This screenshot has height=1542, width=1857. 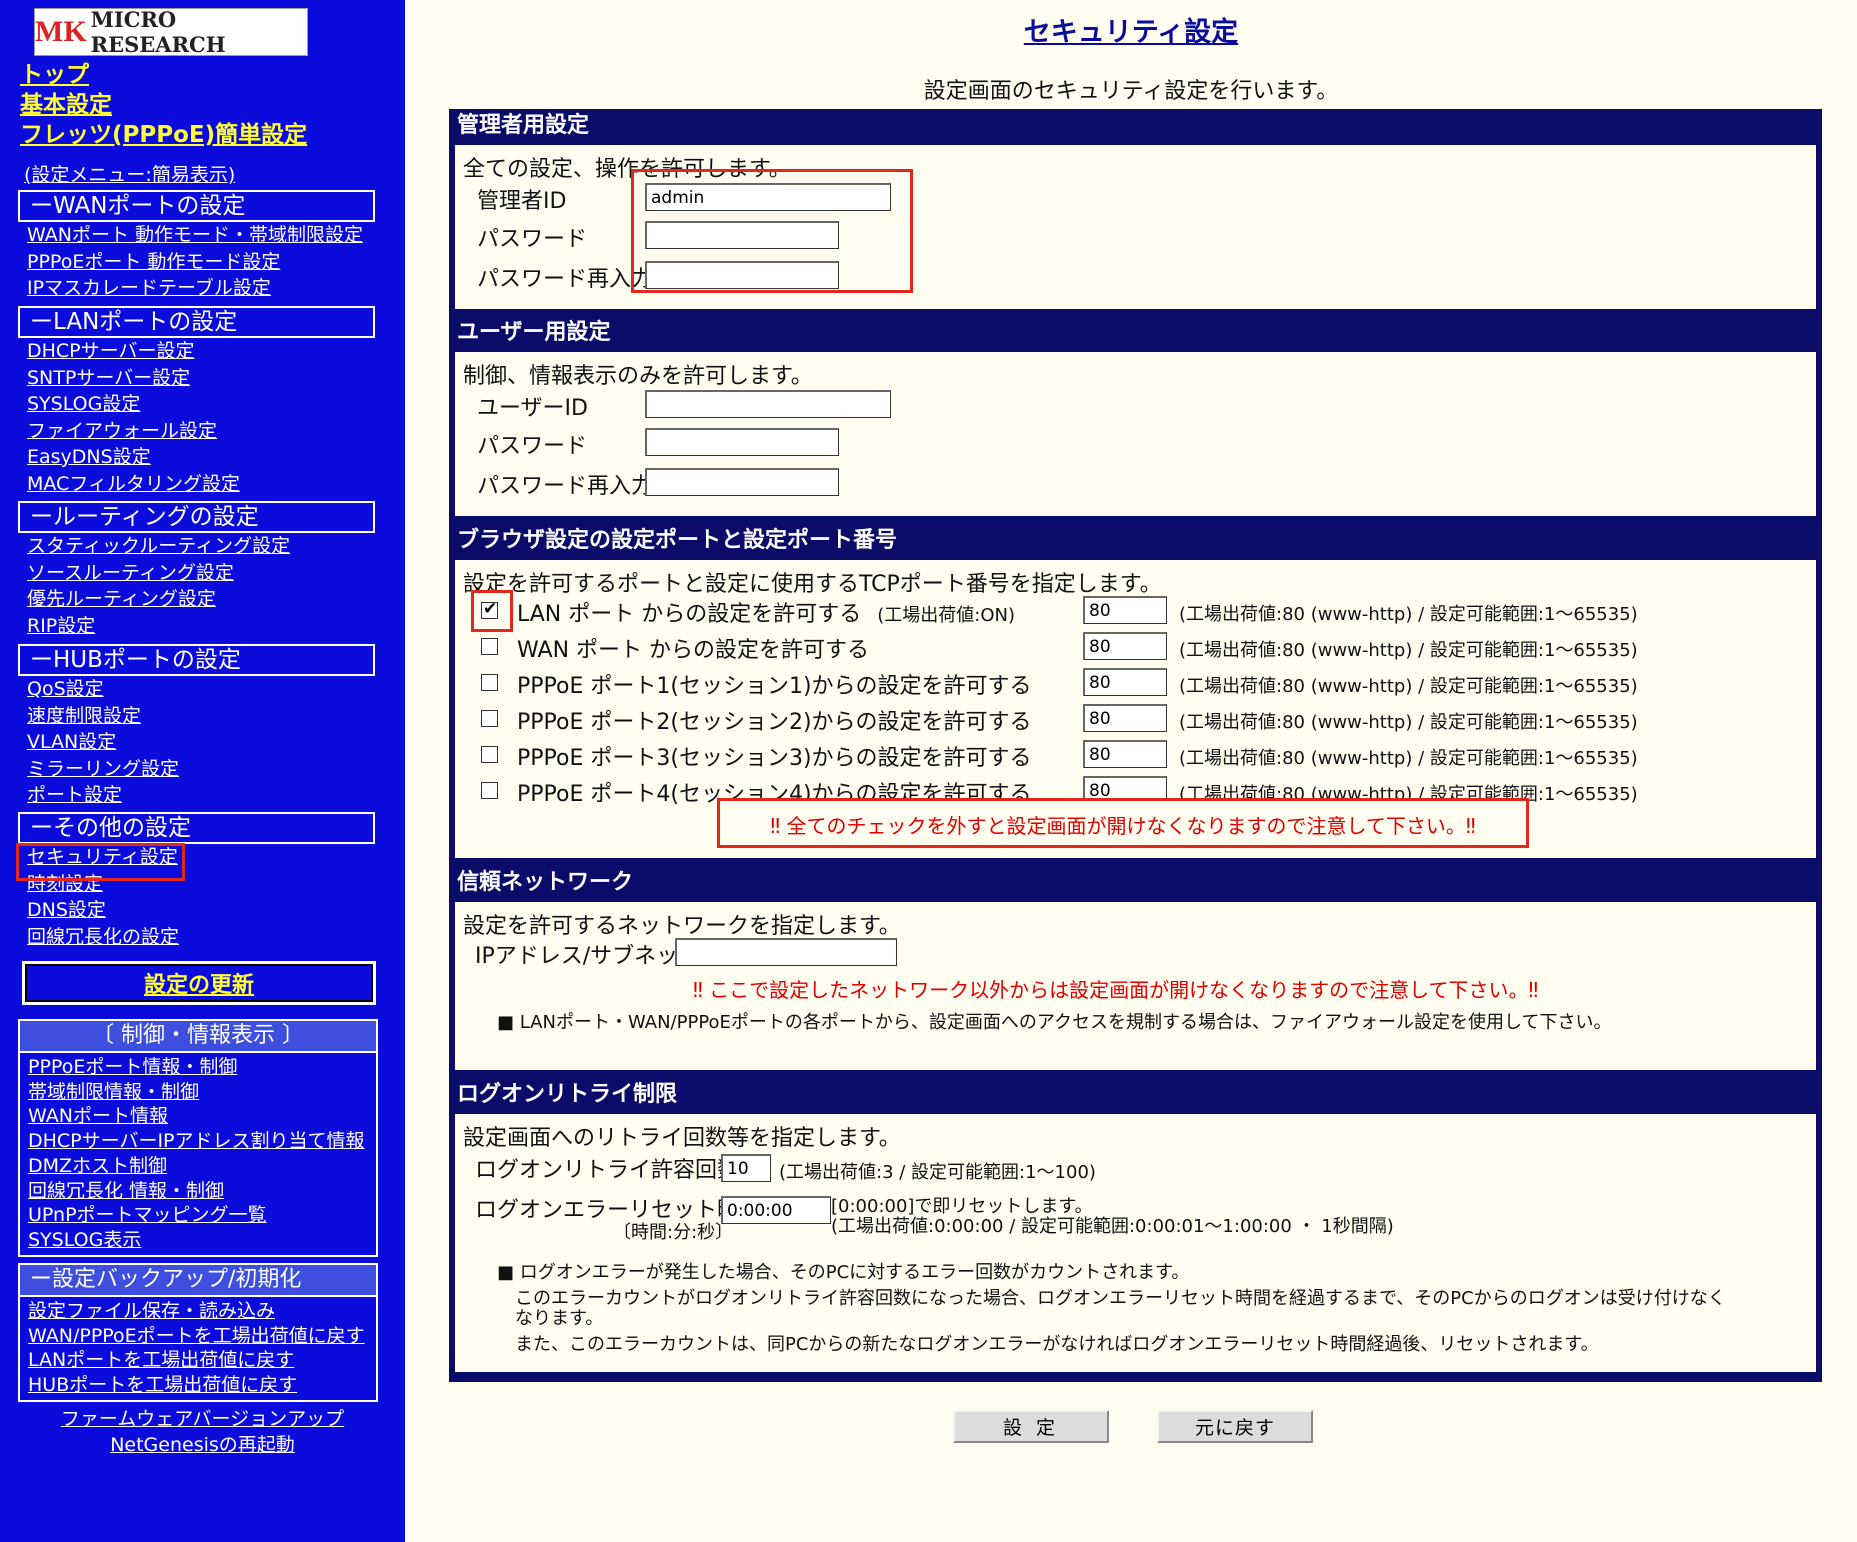 I want to click on port-number-wan, so click(x=1125, y=646).